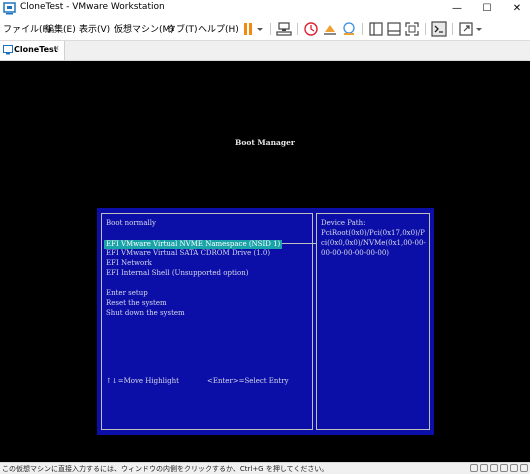 The width and height of the screenshot is (530, 474). What do you see at coordinates (457, 9) in the screenshot?
I see `minimize-button: —` at bounding box center [457, 9].